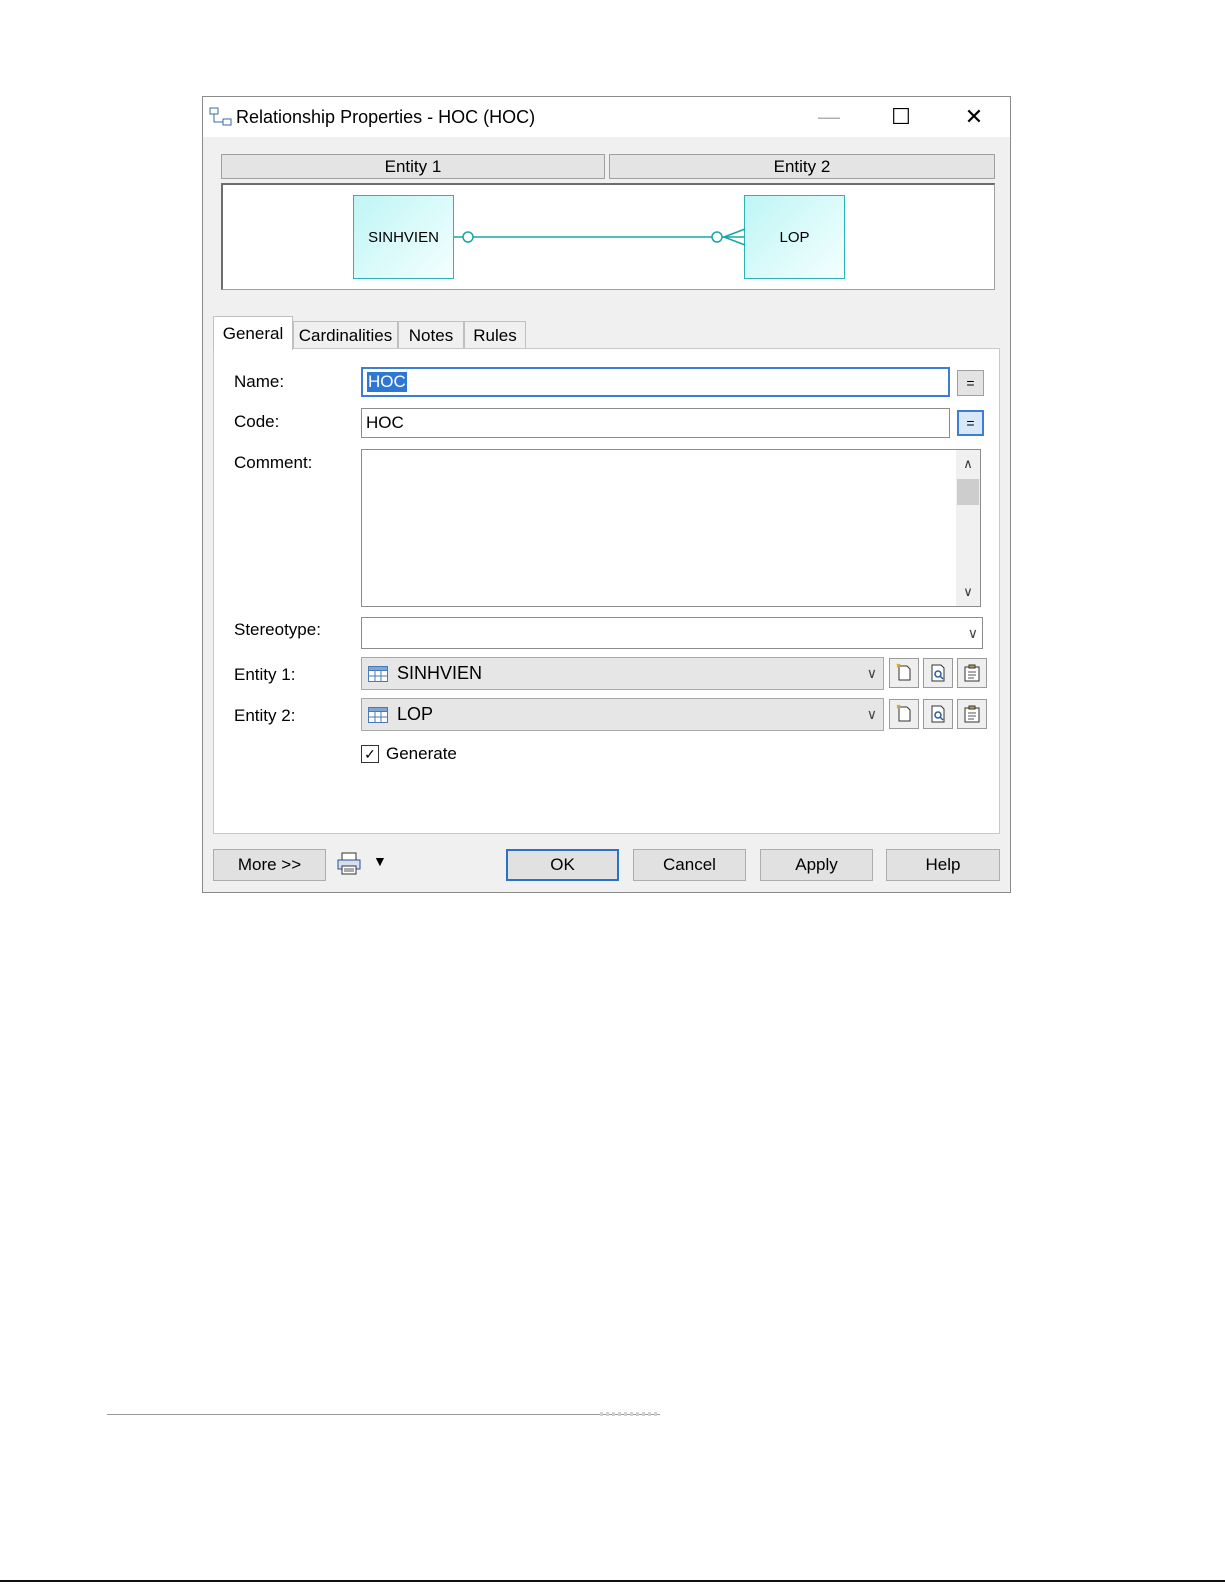 This screenshot has width=1225, height=1585. I want to click on page-bottom-border, so click(612, 1581).